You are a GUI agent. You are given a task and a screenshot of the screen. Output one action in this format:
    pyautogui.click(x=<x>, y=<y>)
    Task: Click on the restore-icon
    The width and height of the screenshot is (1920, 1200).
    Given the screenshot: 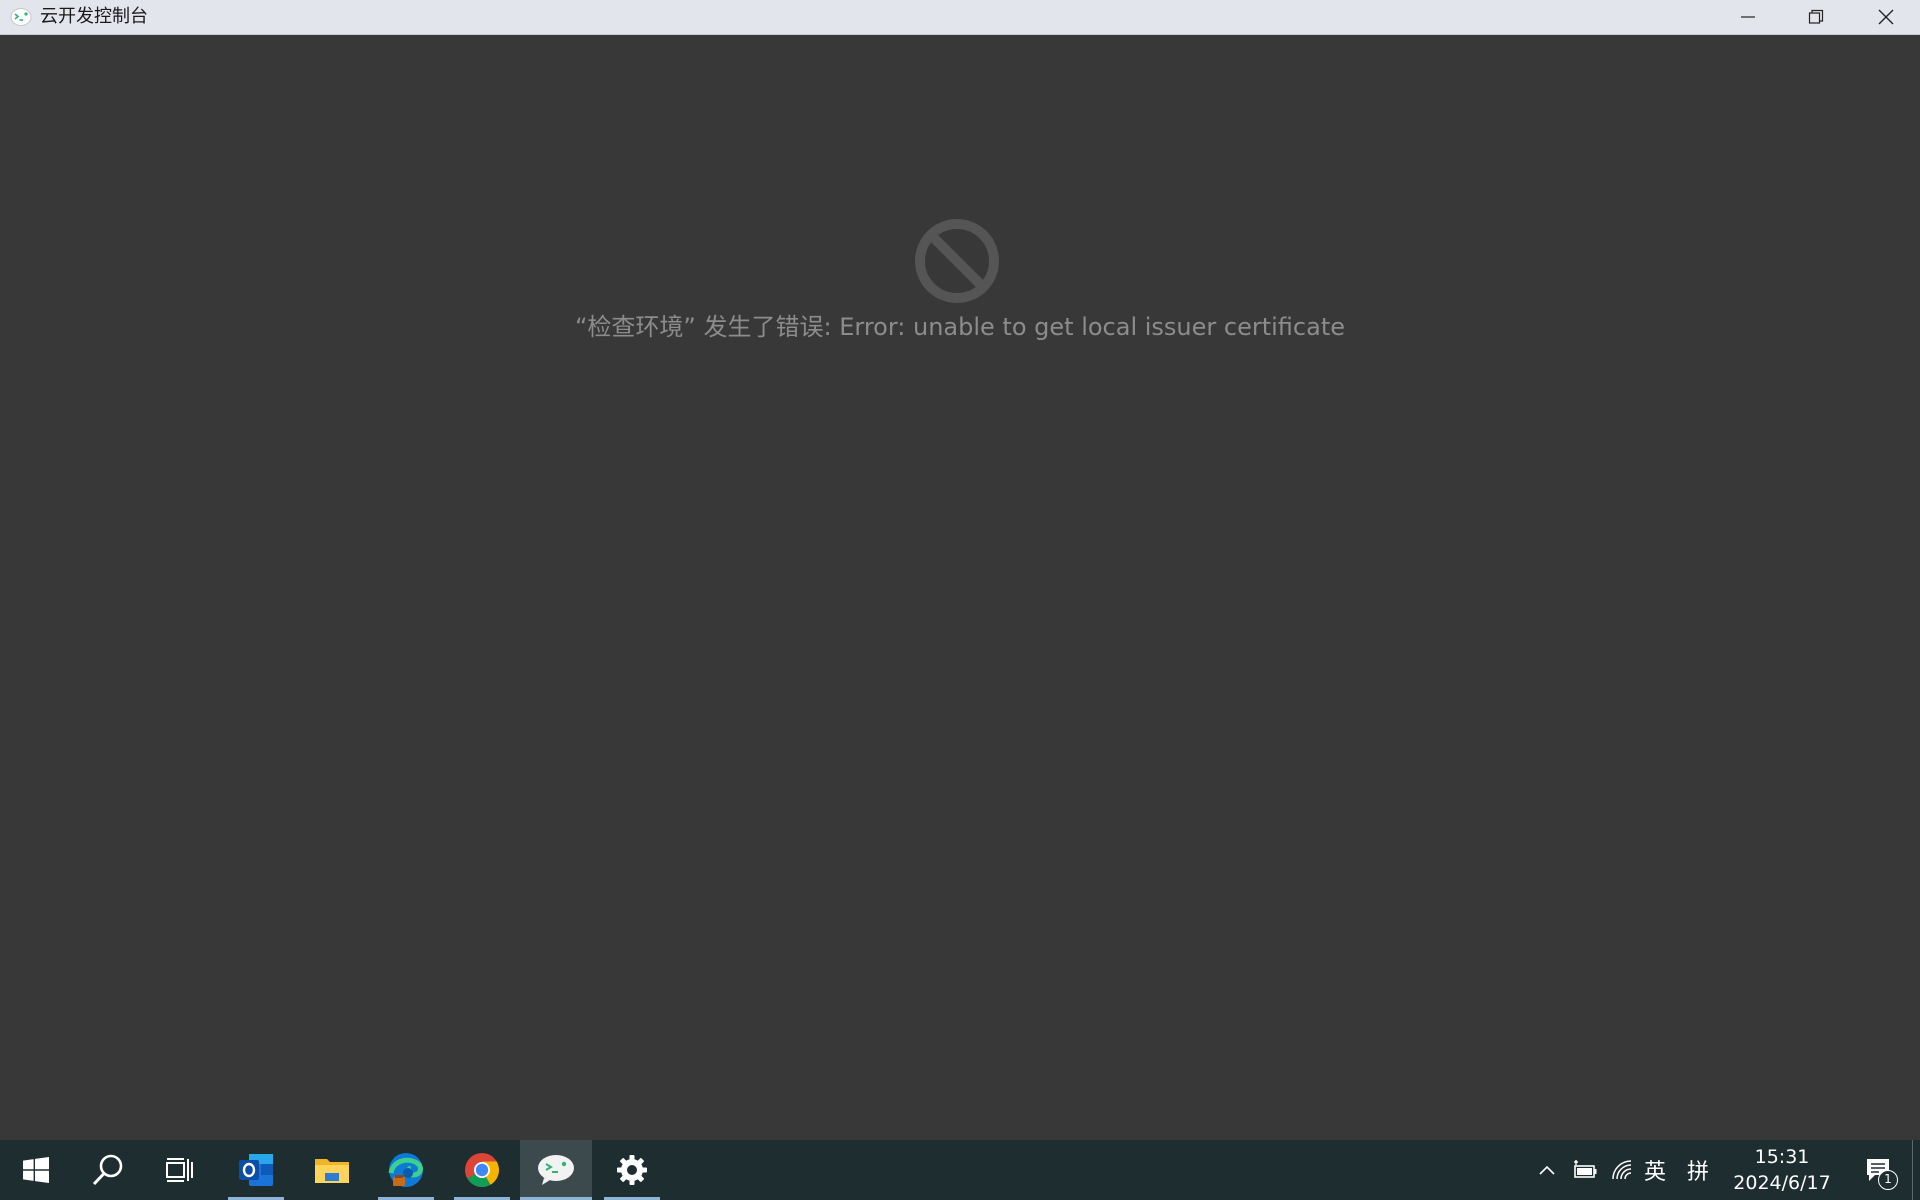 What is the action you would take?
    pyautogui.click(x=1816, y=16)
    